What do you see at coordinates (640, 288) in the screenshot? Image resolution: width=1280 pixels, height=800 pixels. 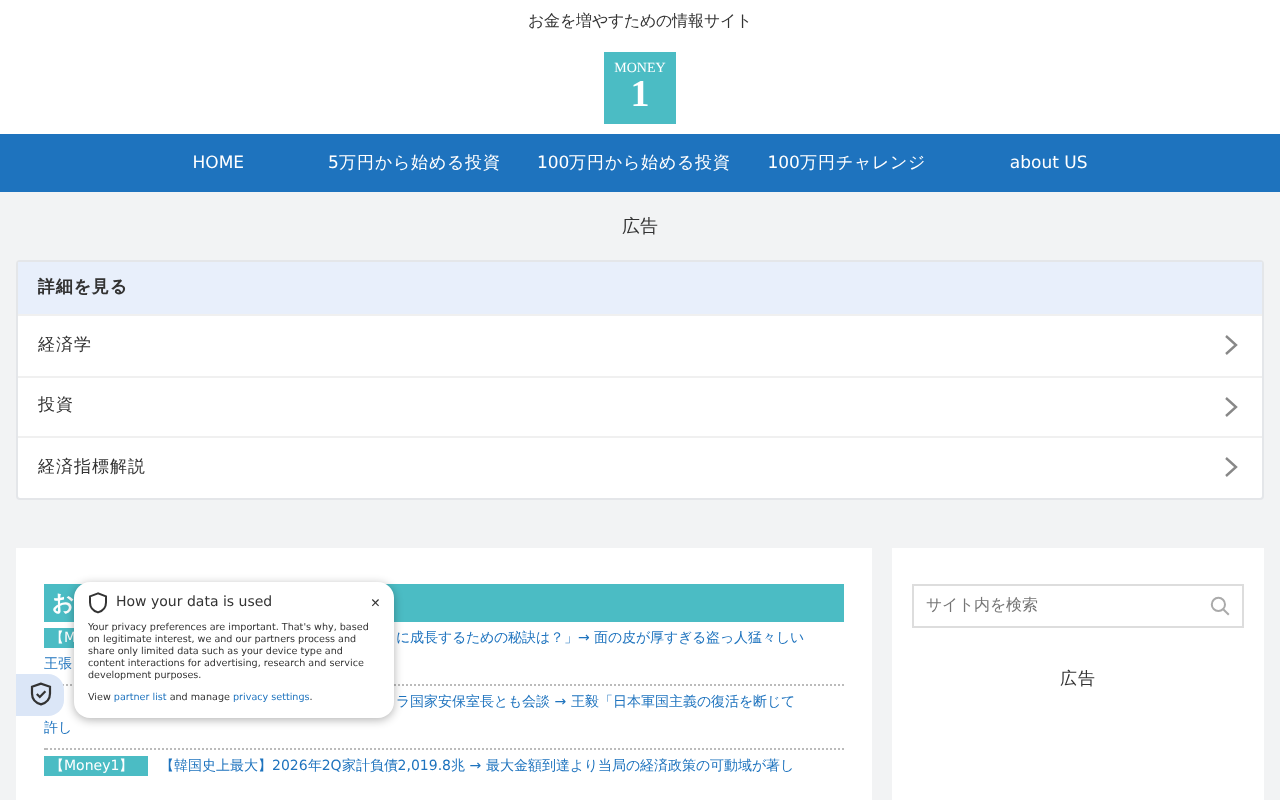 I see `card-title: 詳細を見る` at bounding box center [640, 288].